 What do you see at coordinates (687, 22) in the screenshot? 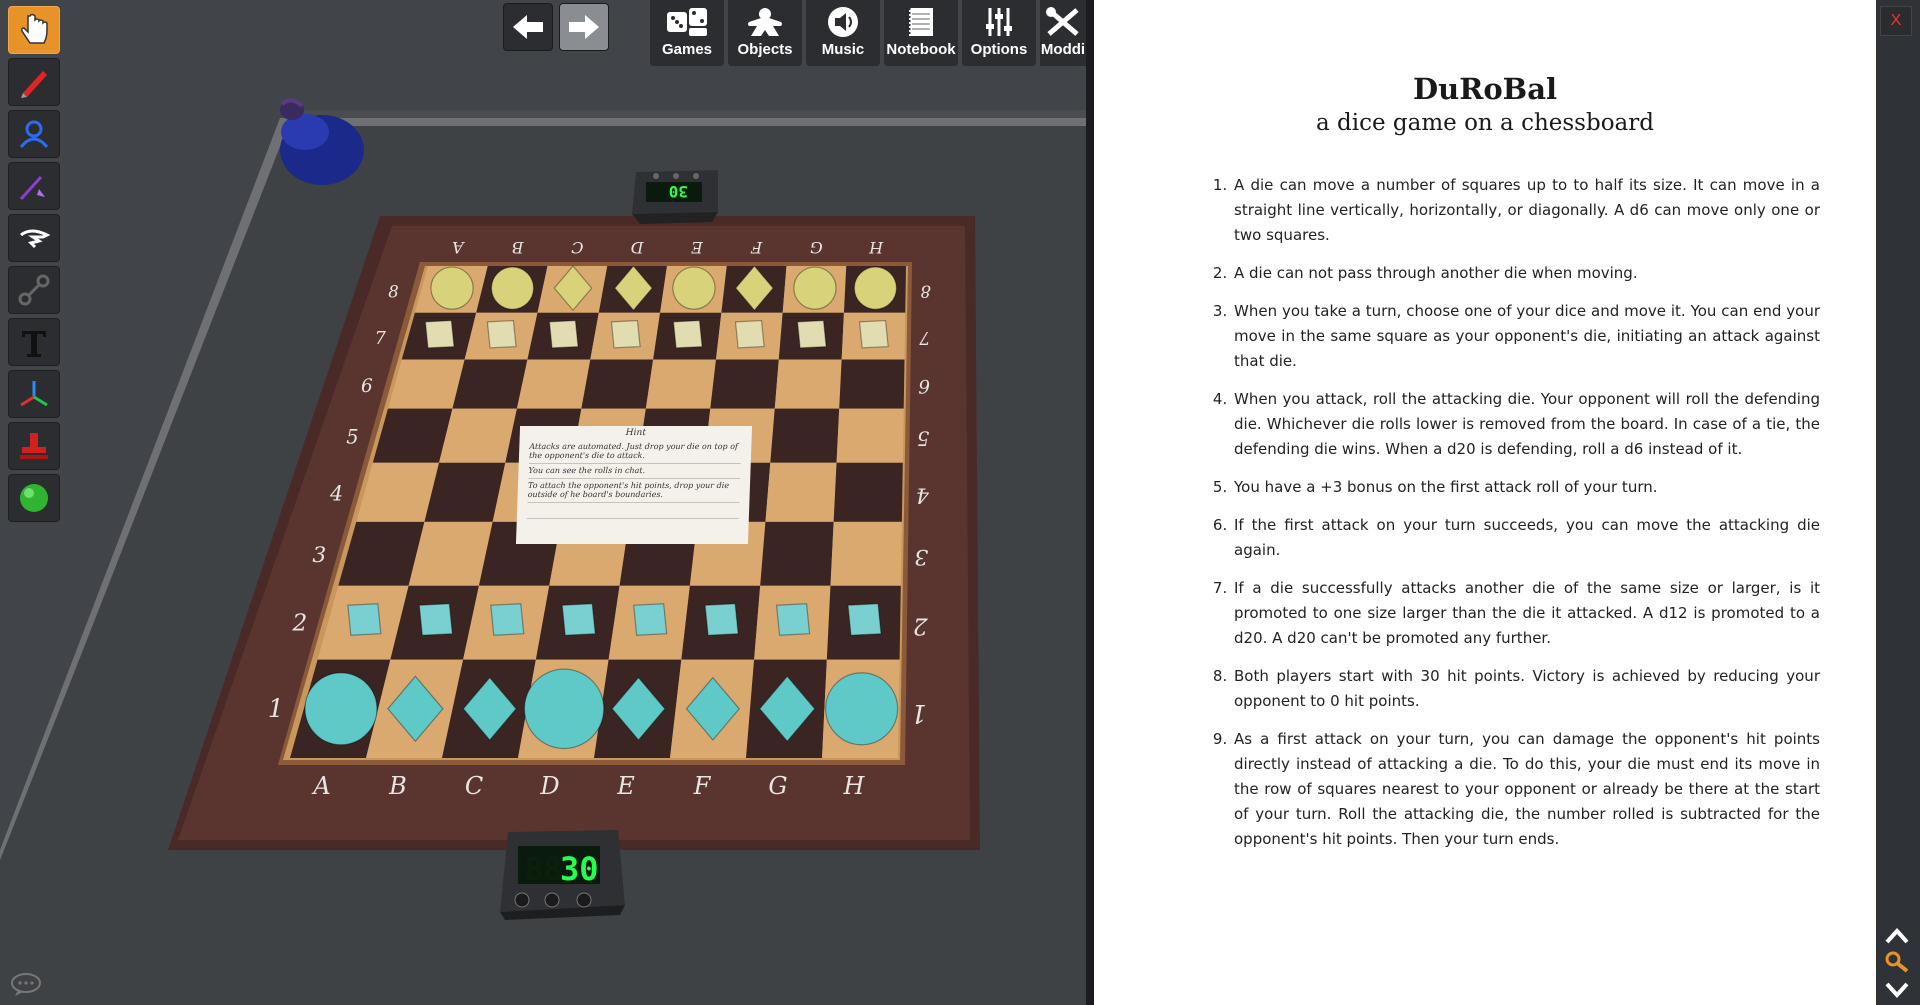
I see `dice-icon` at bounding box center [687, 22].